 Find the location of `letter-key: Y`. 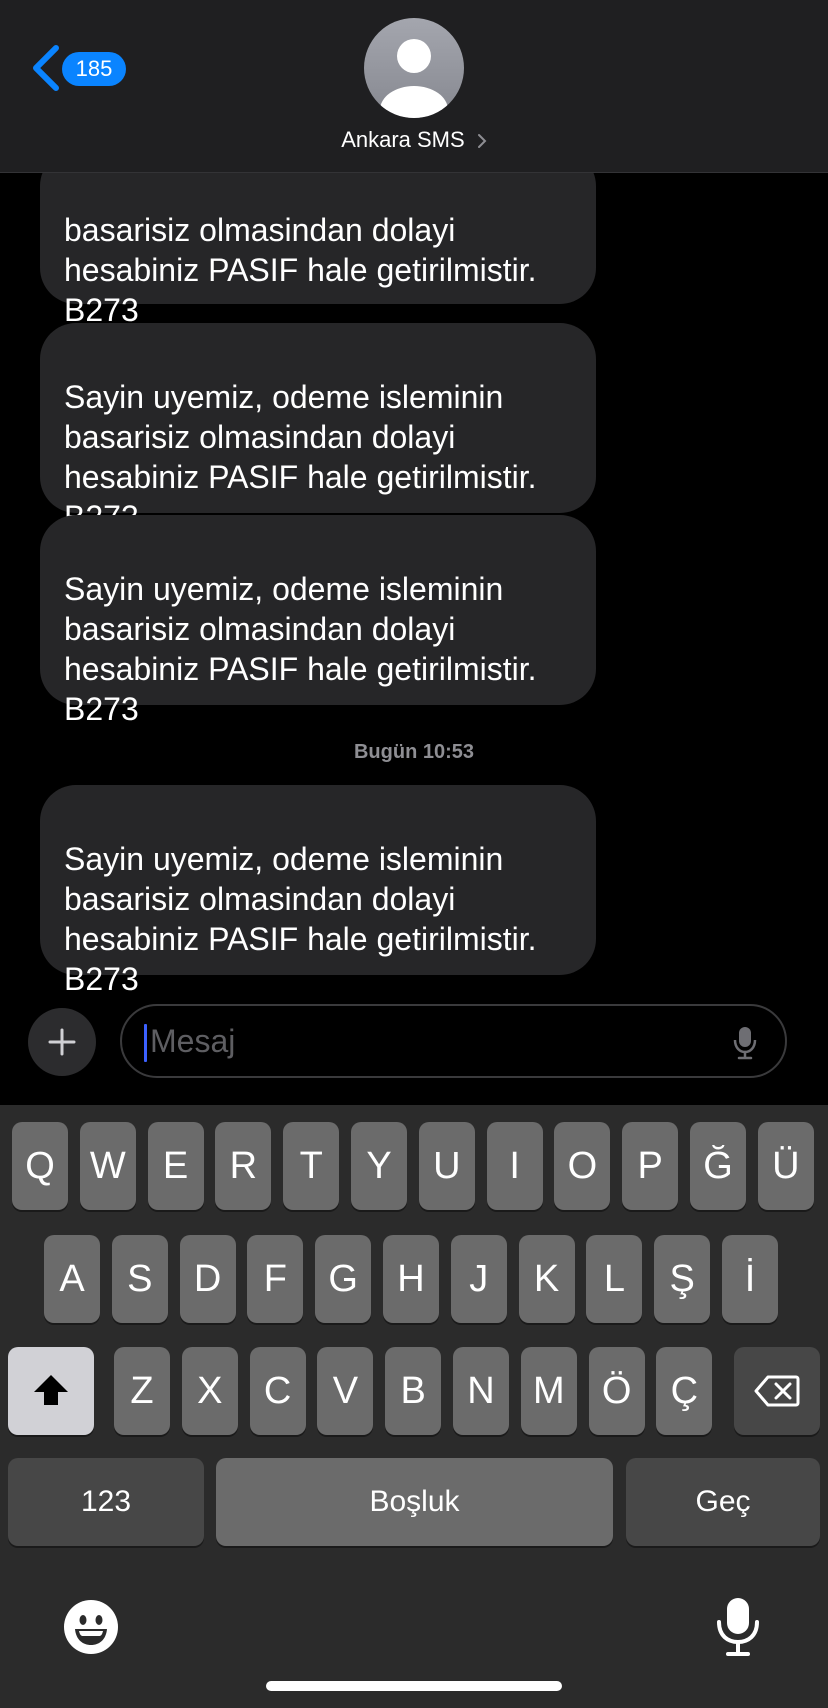

letter-key: Y is located at coordinates (379, 1166).